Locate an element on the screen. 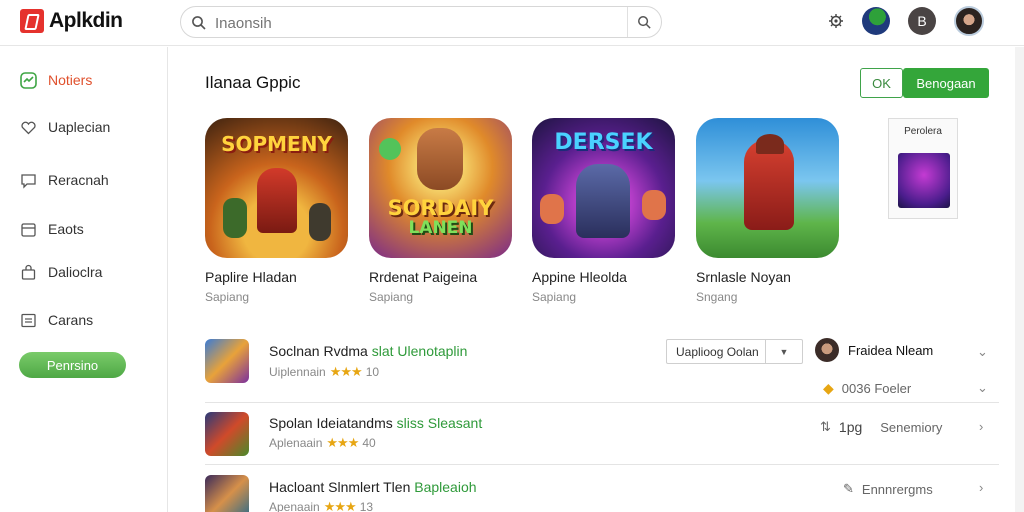 The image size is (1024, 512). app-card-artwork: SOPMENY is located at coordinates (276, 188).